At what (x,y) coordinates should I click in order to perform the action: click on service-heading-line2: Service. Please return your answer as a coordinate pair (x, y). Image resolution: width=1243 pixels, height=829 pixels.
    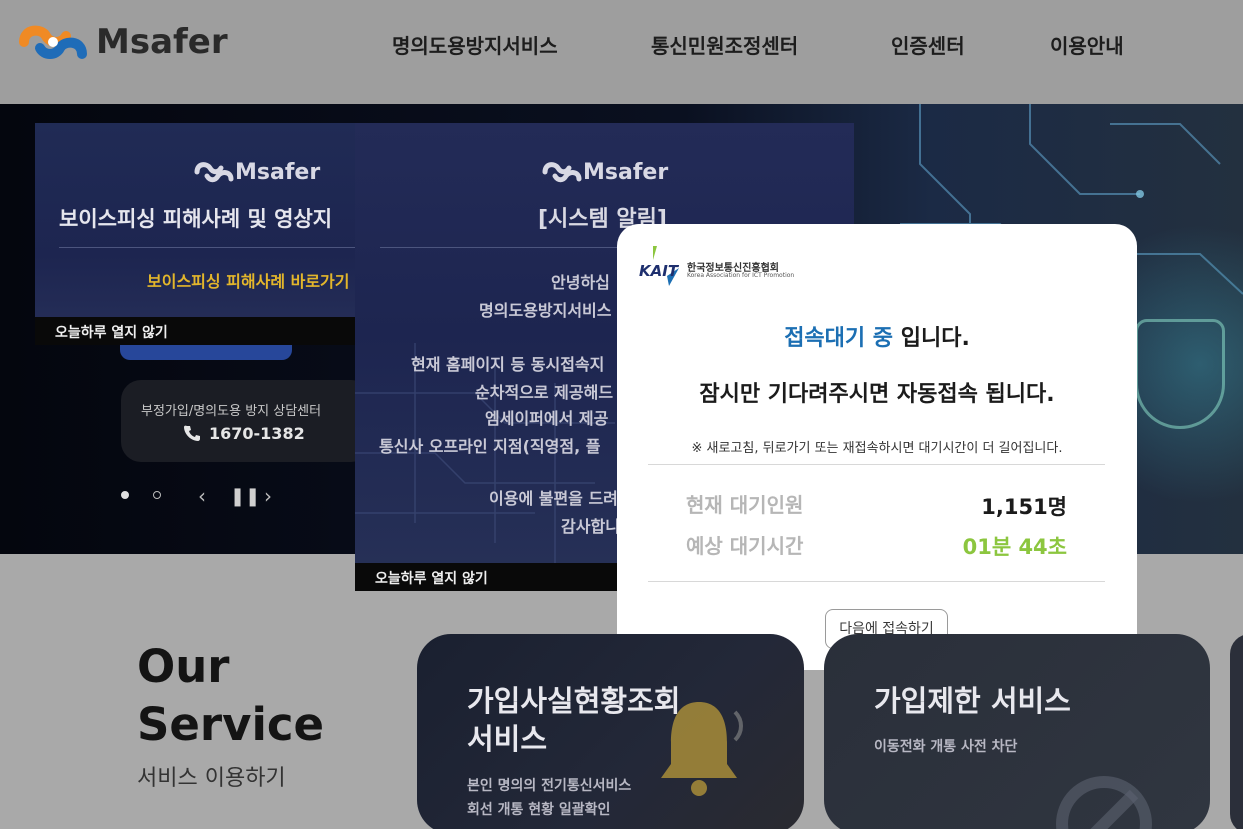
    Looking at the image, I should click on (231, 724).